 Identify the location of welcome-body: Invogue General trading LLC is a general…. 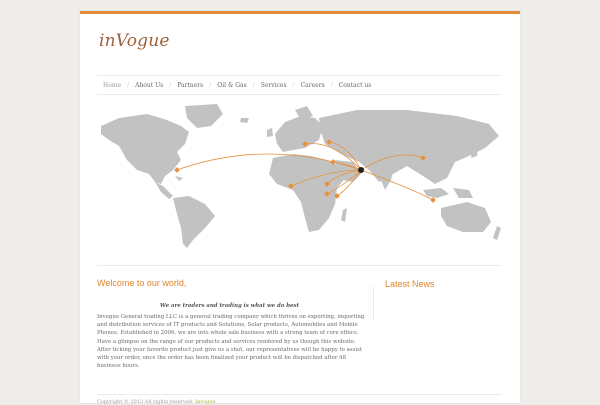
(231, 342).